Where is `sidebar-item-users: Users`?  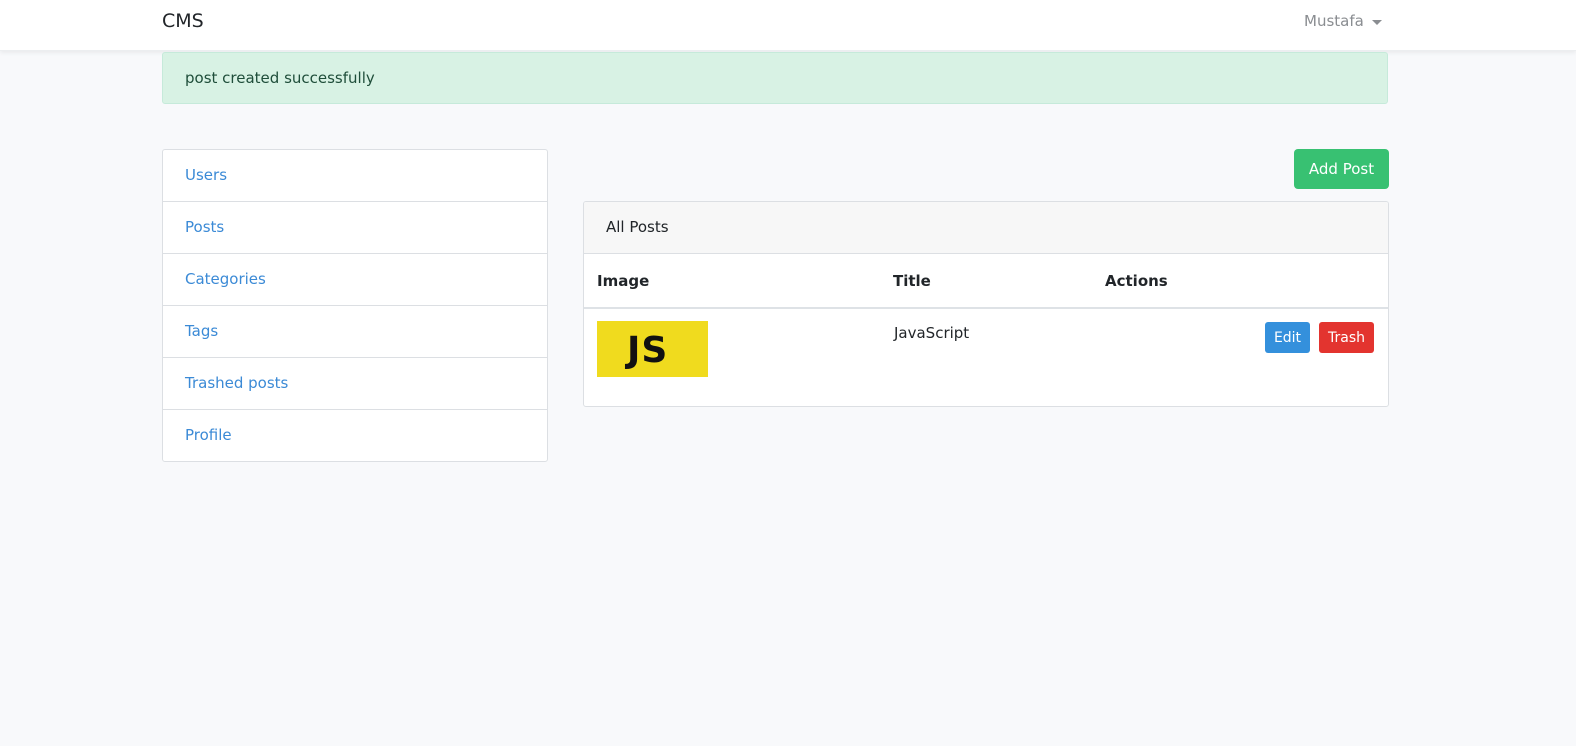 sidebar-item-users: Users is located at coordinates (355, 175).